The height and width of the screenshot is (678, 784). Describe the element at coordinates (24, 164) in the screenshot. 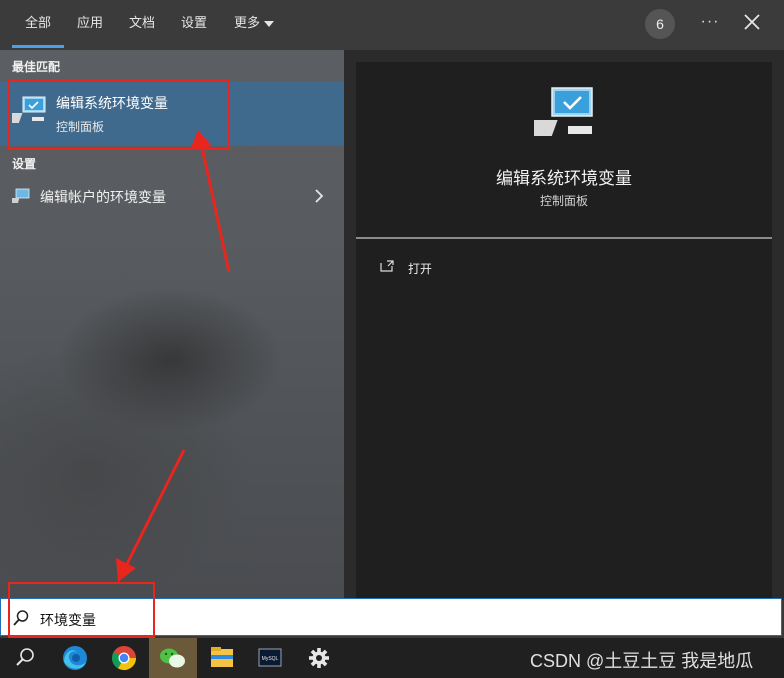

I see `settings-heading: 设置` at that location.